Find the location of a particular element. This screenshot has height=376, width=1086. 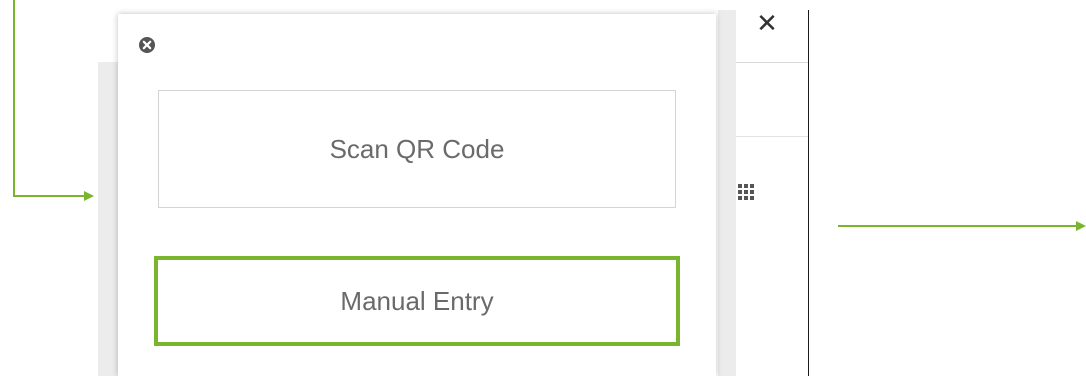

background-panel is located at coordinates (763, 193).